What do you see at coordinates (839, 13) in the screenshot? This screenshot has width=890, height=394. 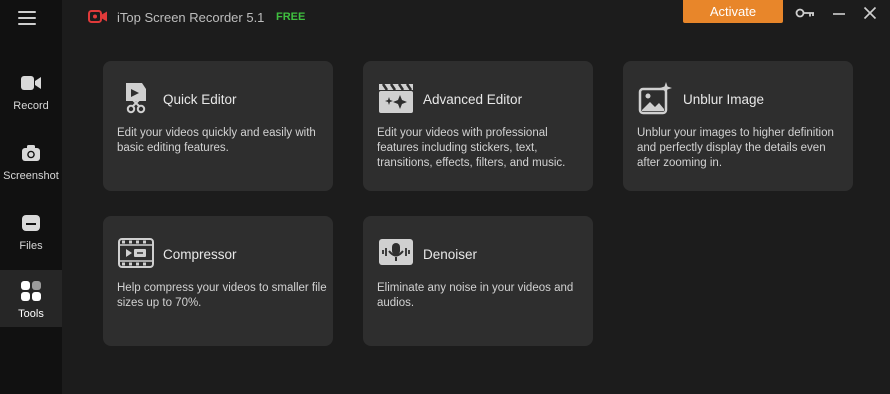 I see `minimize-icon` at bounding box center [839, 13].